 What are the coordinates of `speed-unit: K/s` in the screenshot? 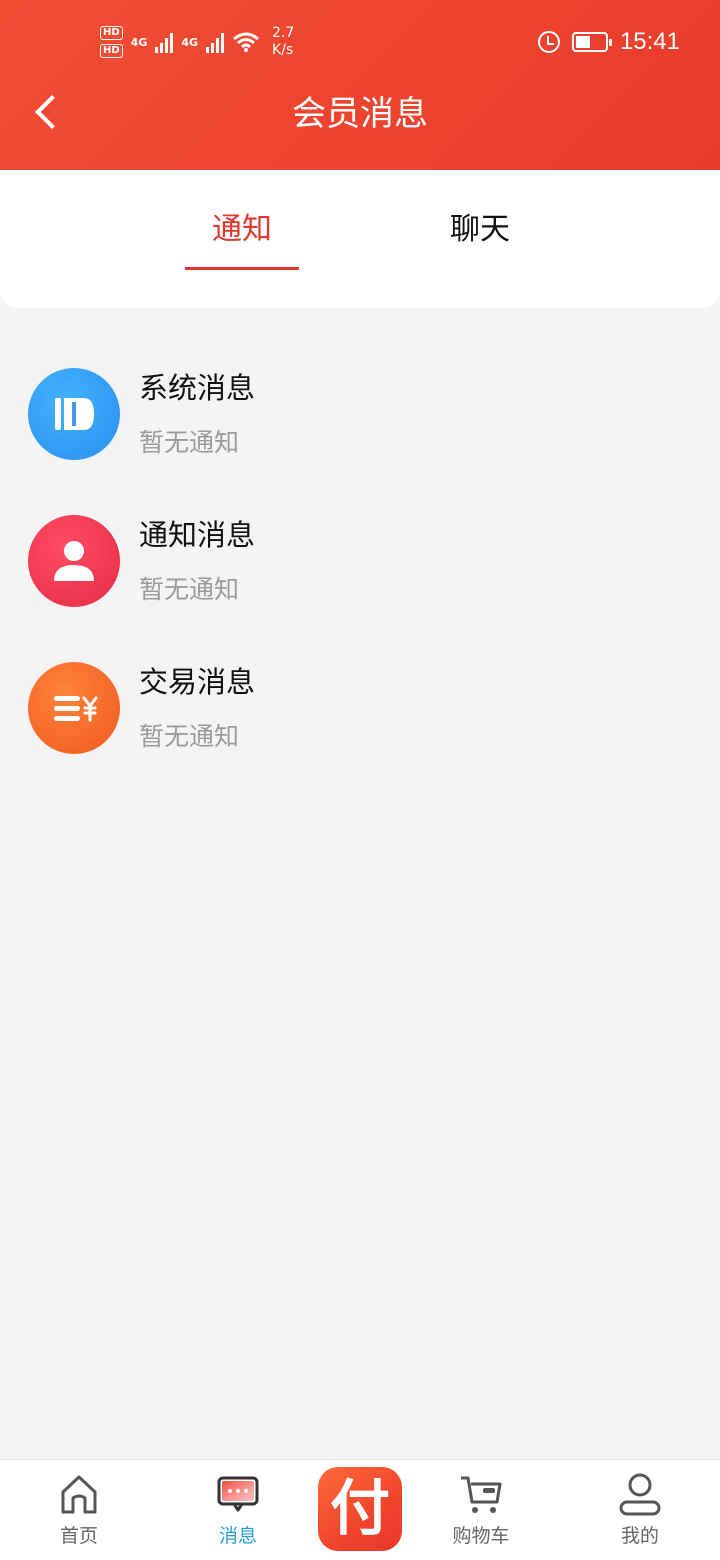 It's located at (283, 50).